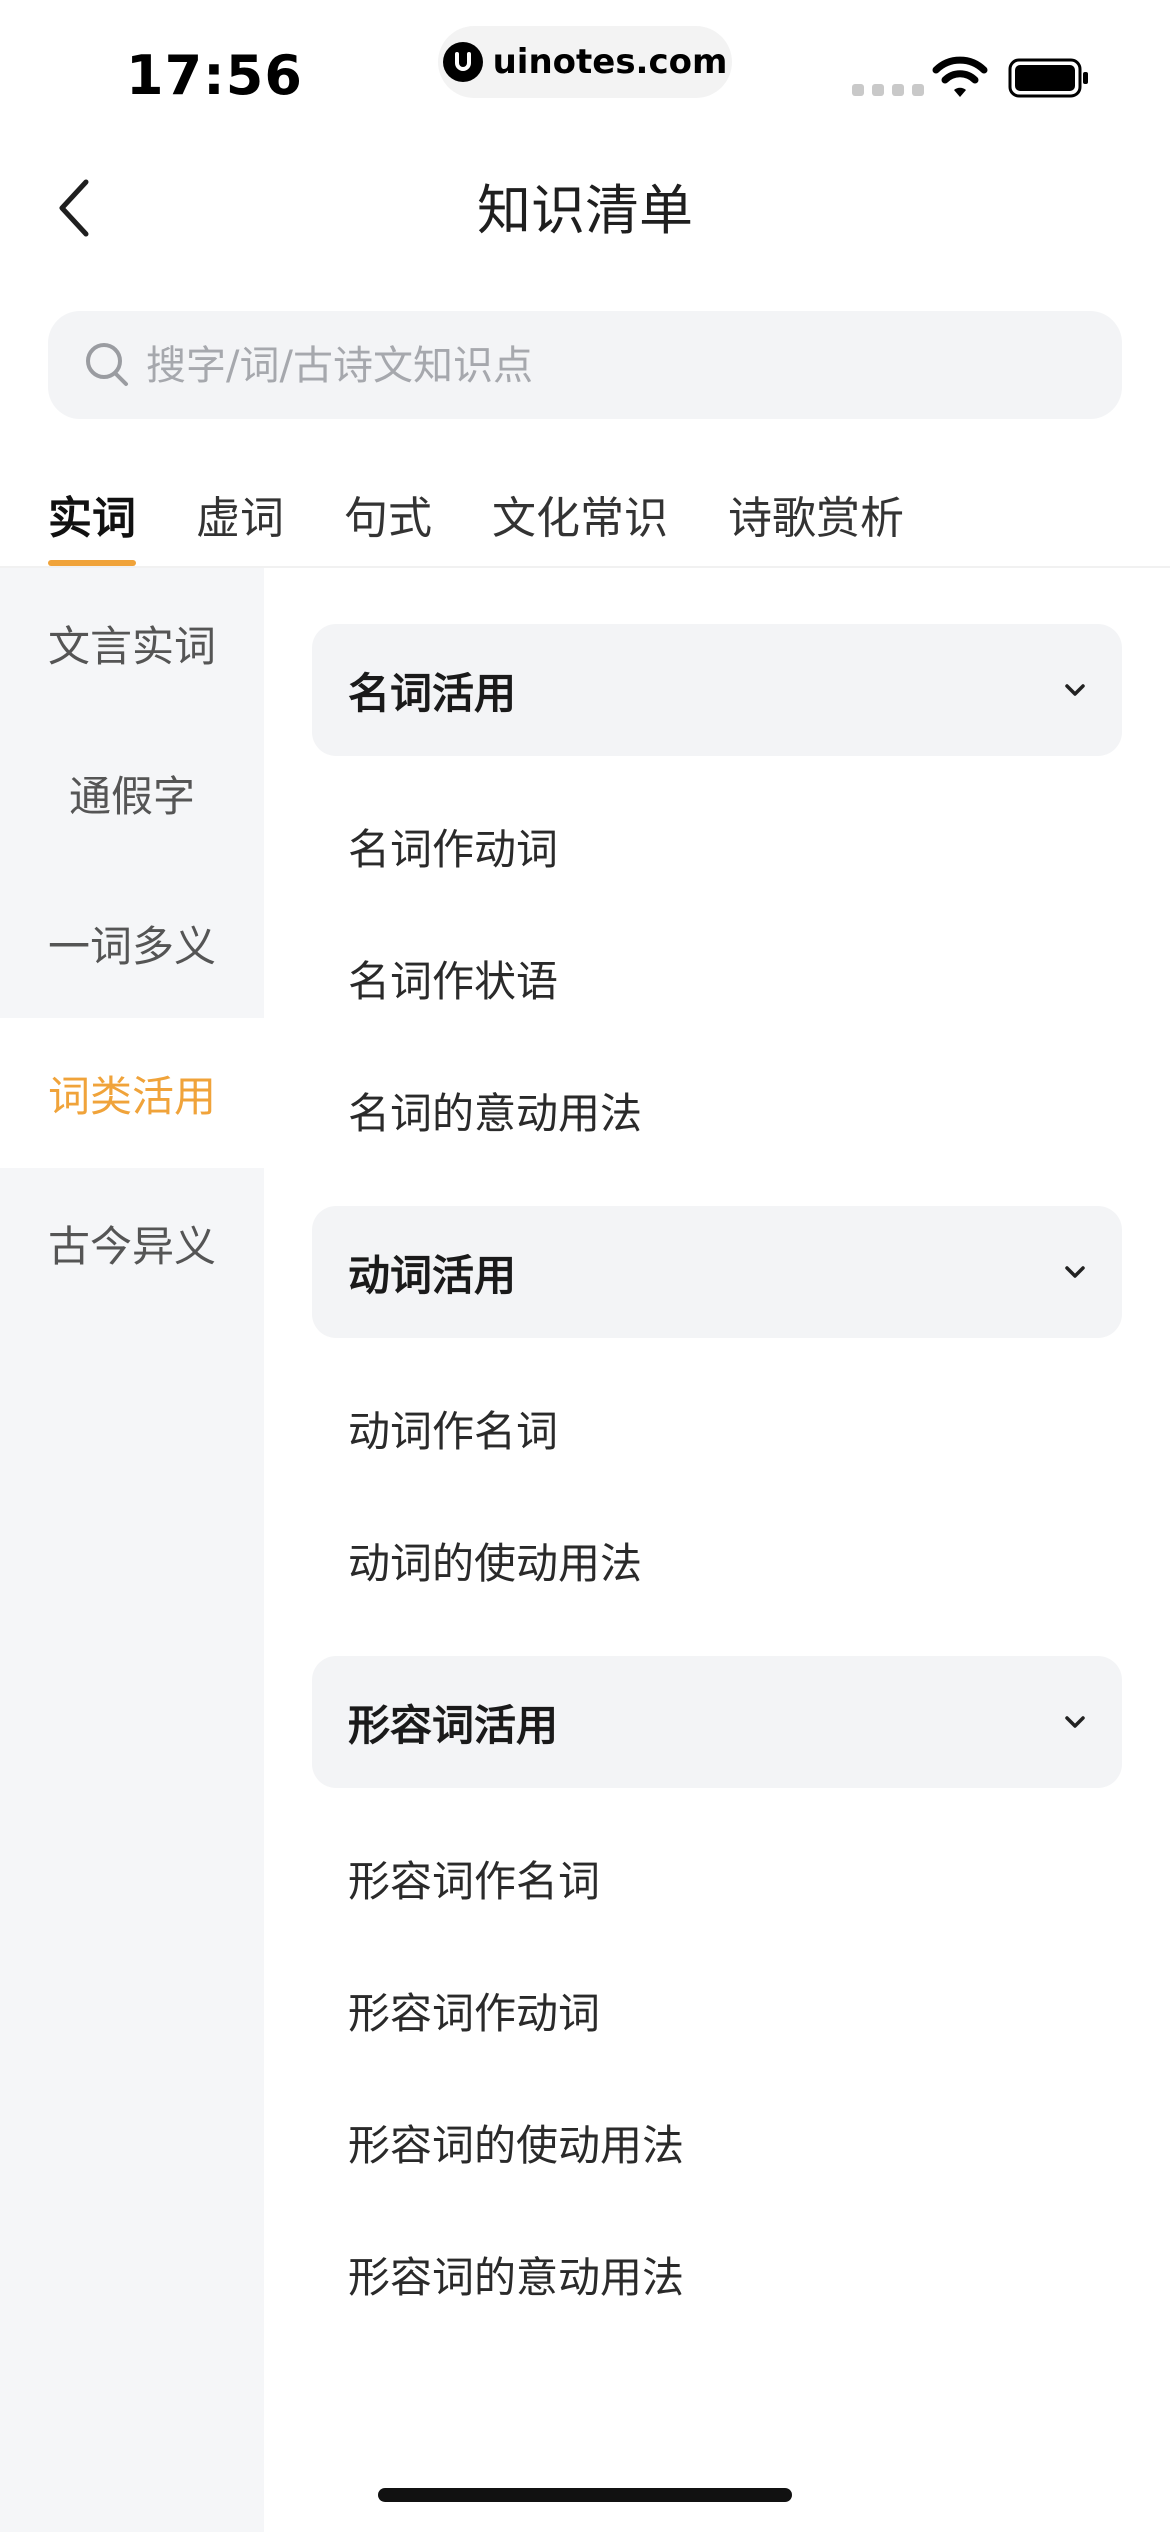  Describe the element at coordinates (717, 2010) in the screenshot. I see `list-item: 形容词作动词` at that location.